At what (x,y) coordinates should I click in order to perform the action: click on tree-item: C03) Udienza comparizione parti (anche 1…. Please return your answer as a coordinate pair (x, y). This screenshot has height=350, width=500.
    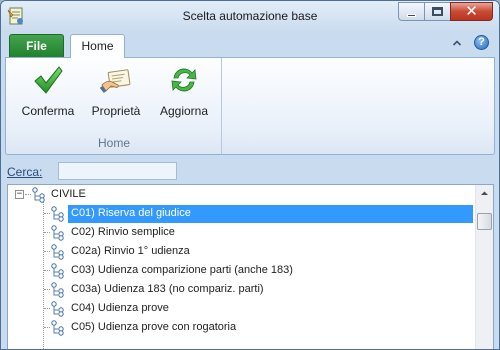
    Looking at the image, I should click on (241, 270).